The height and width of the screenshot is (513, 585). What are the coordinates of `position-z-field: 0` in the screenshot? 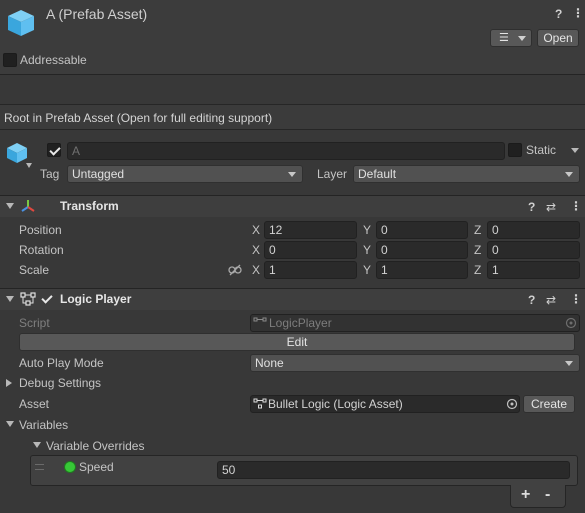 It's located at (533, 230).